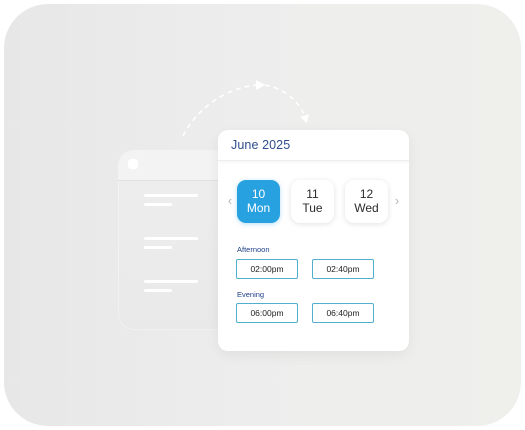 The width and height of the screenshot is (525, 430). I want to click on document-header-dot, so click(133, 164).